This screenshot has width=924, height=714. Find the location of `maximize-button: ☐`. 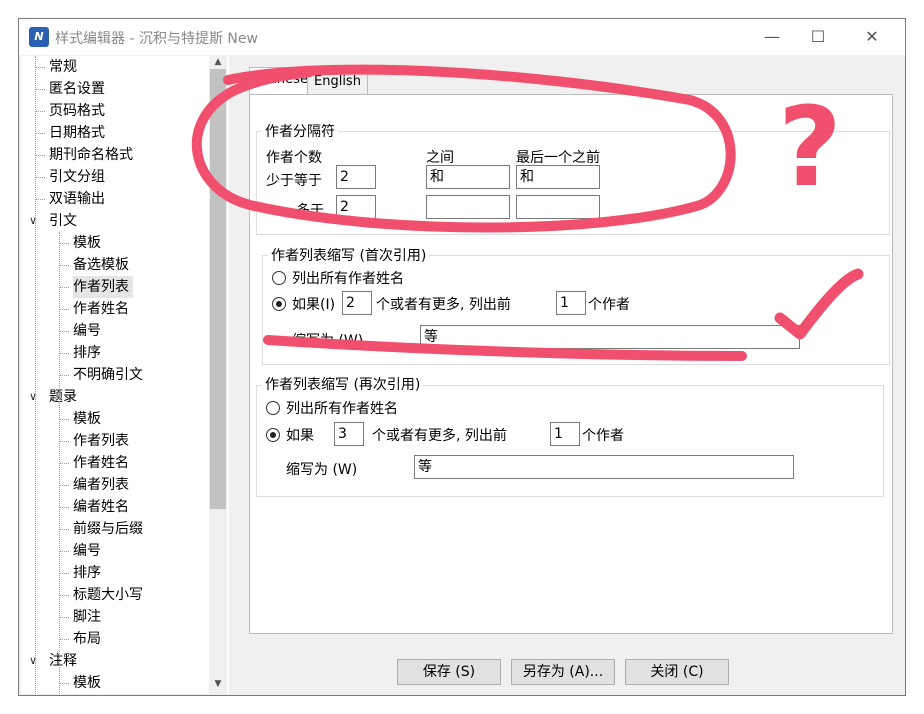

maximize-button: ☐ is located at coordinates (818, 37).